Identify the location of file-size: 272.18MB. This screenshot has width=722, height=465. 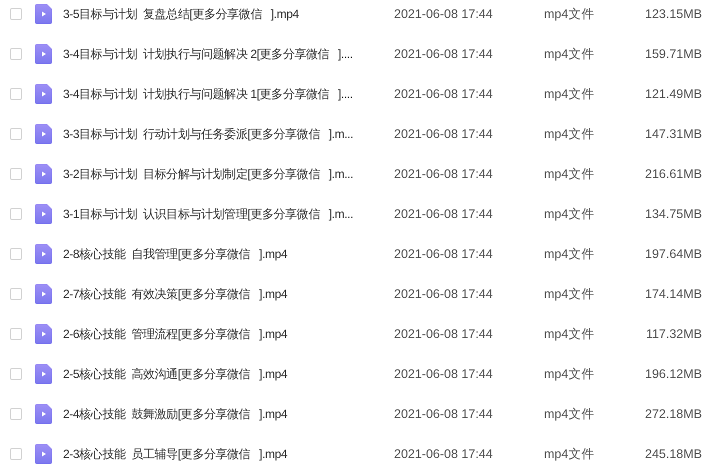
(673, 414).